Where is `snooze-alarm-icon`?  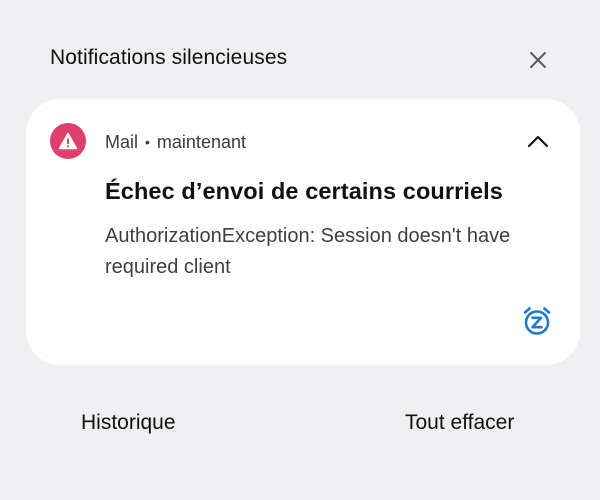
snooze-alarm-icon is located at coordinates (537, 321).